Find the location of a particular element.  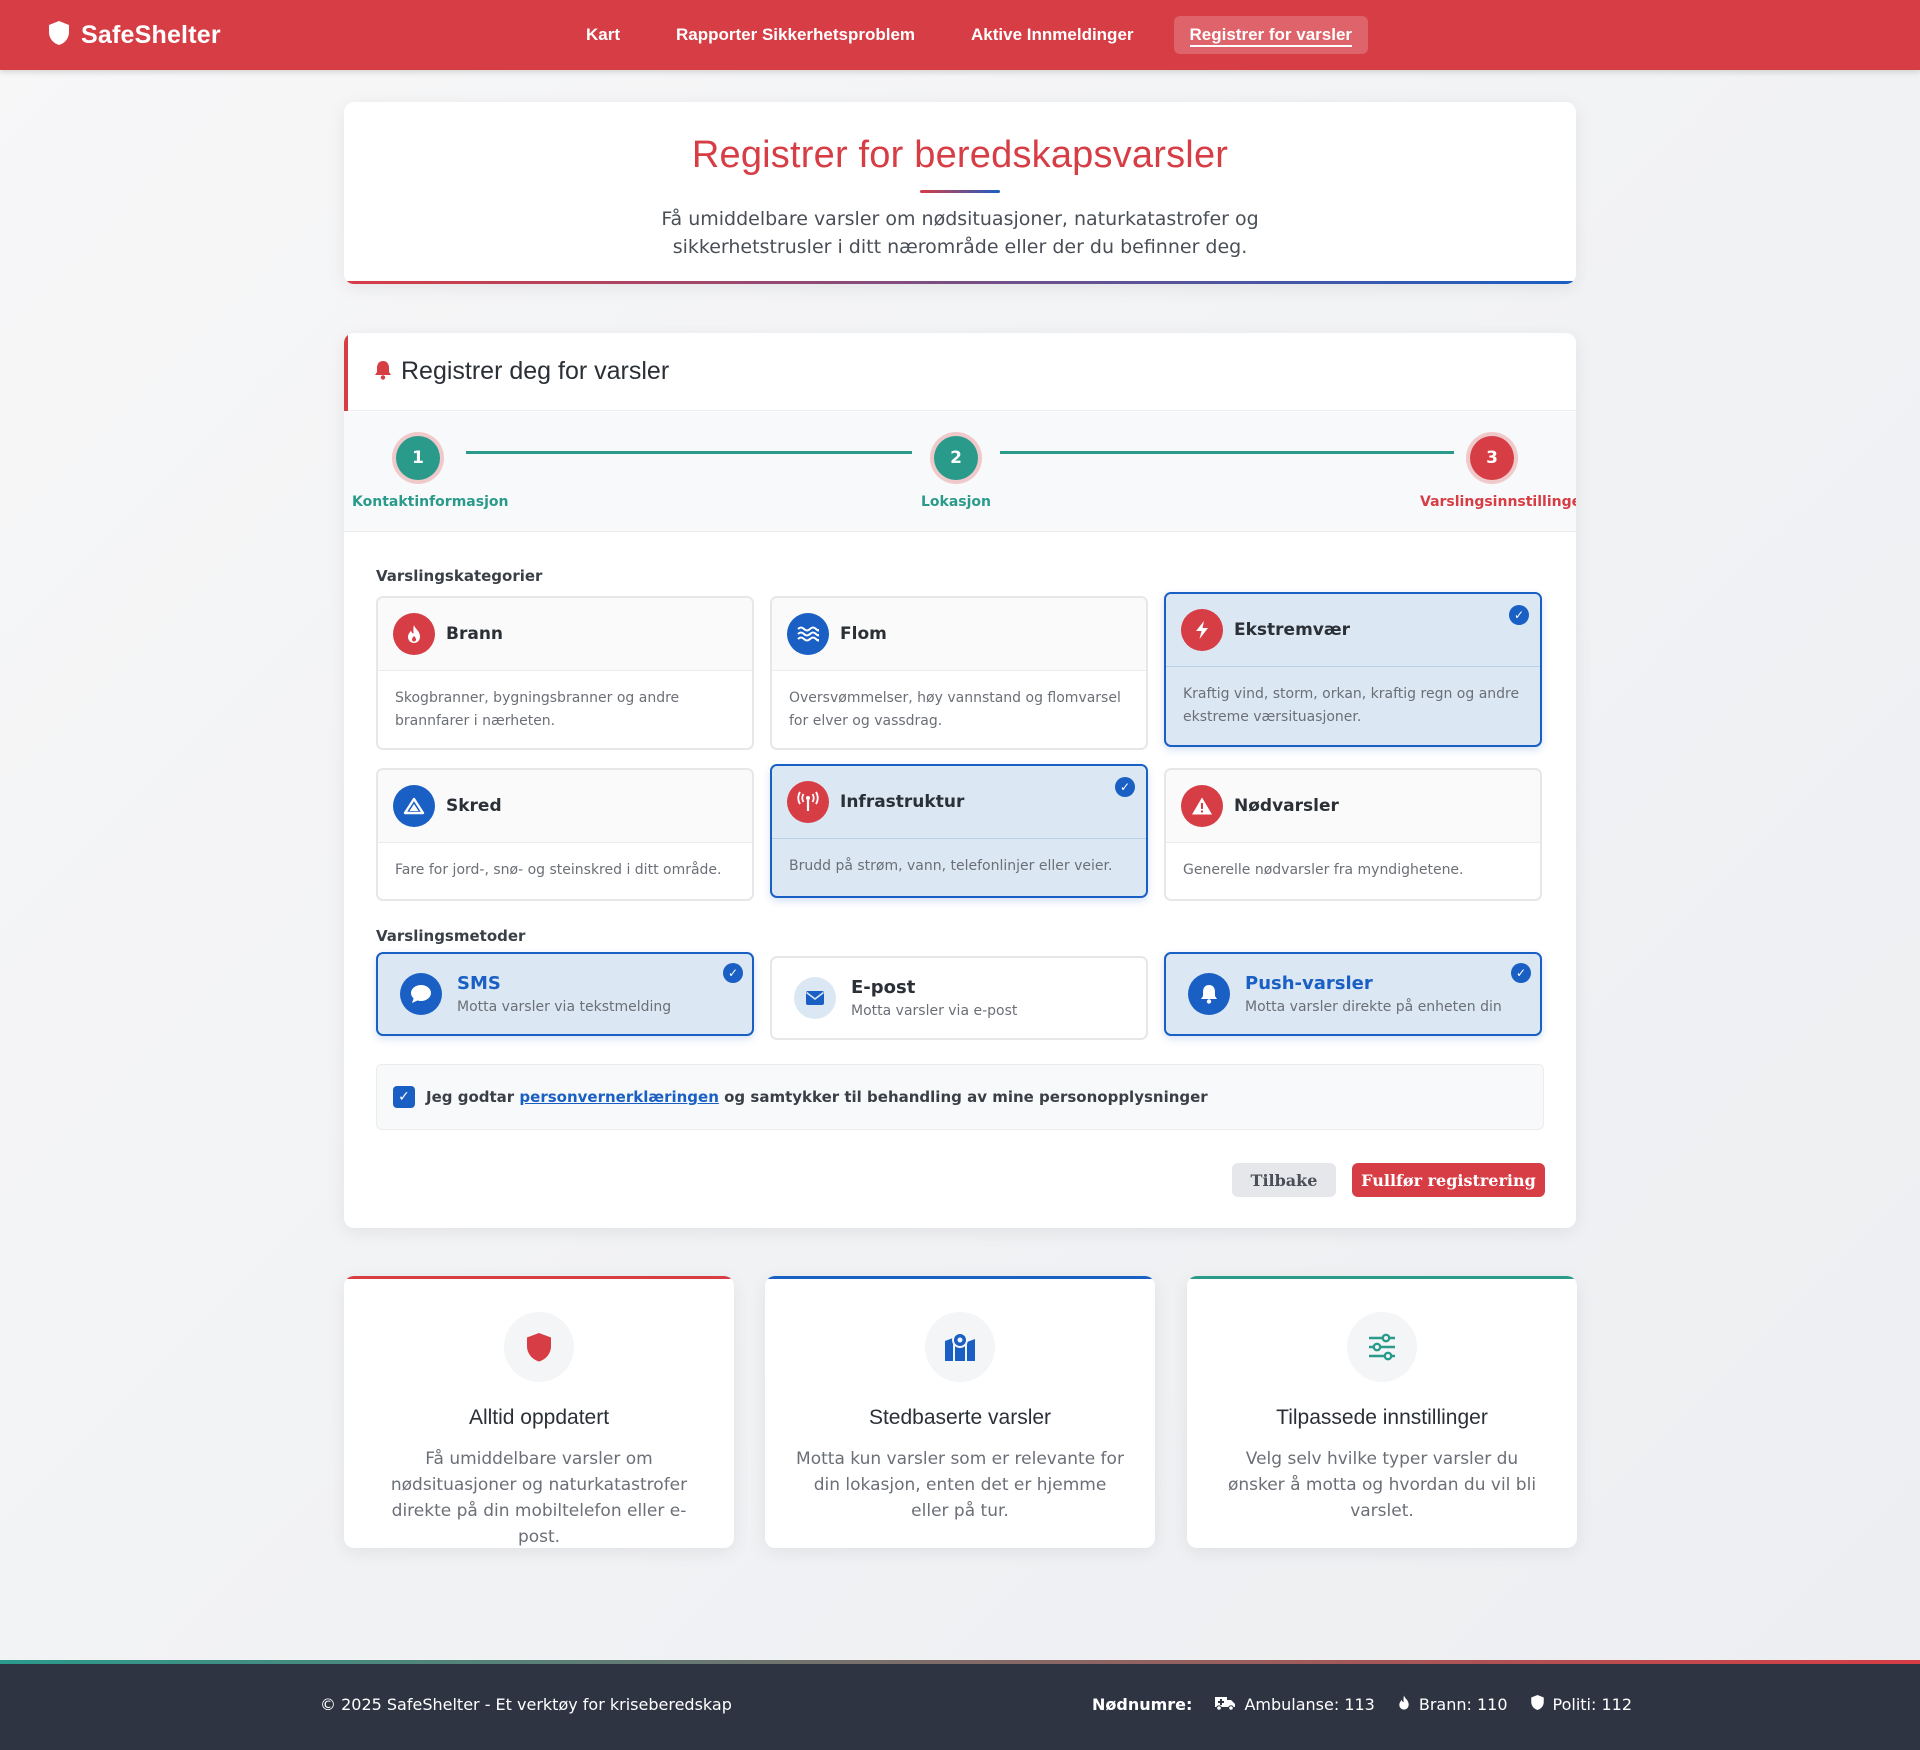

consent-prefix: Jeg godtar is located at coordinates (470, 1097).